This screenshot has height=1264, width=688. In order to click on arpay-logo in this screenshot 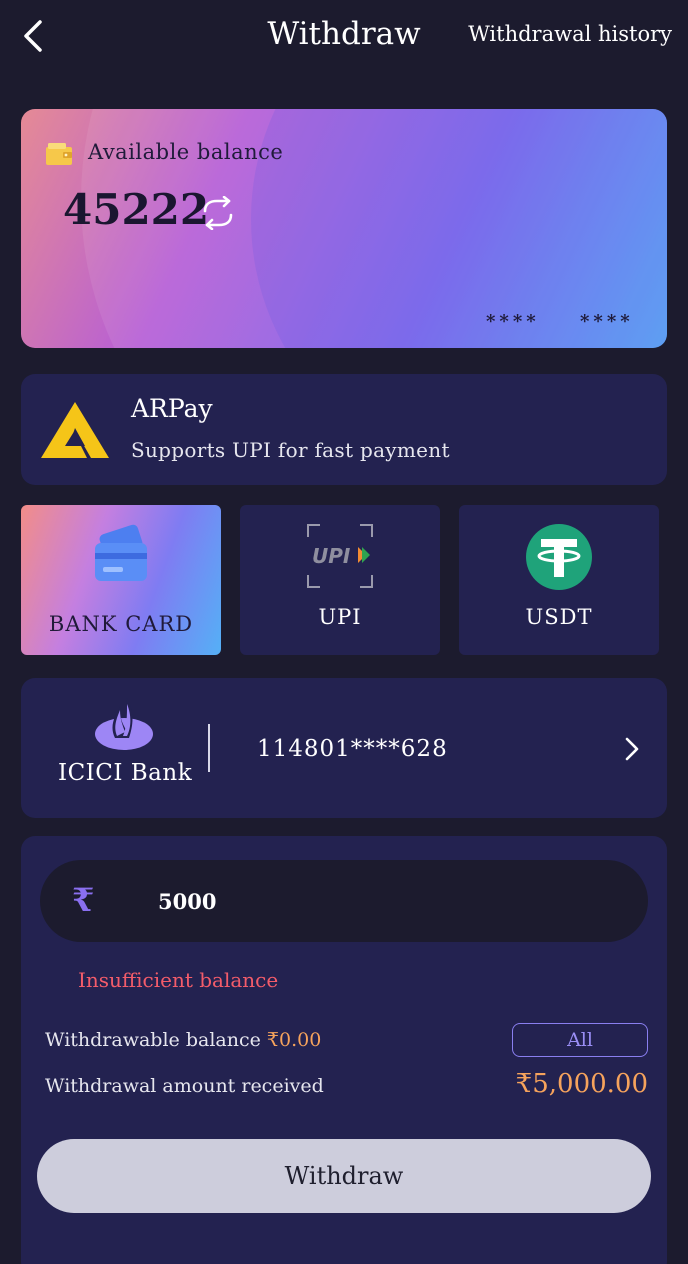, I will do `click(75, 430)`.